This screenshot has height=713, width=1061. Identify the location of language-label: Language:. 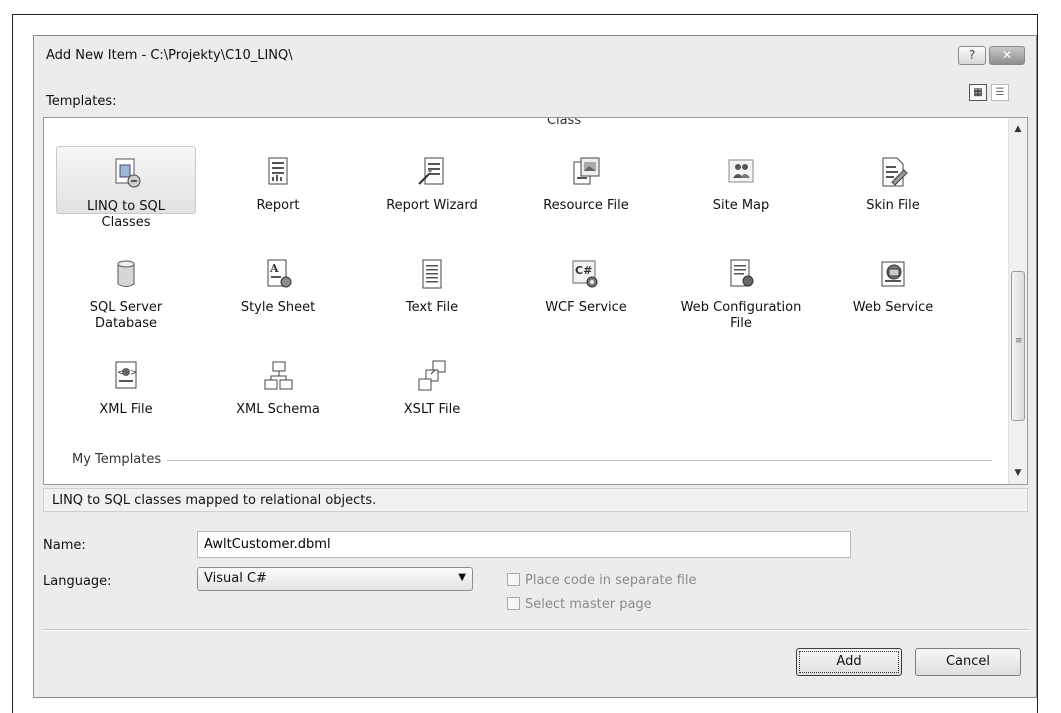
(77, 581).